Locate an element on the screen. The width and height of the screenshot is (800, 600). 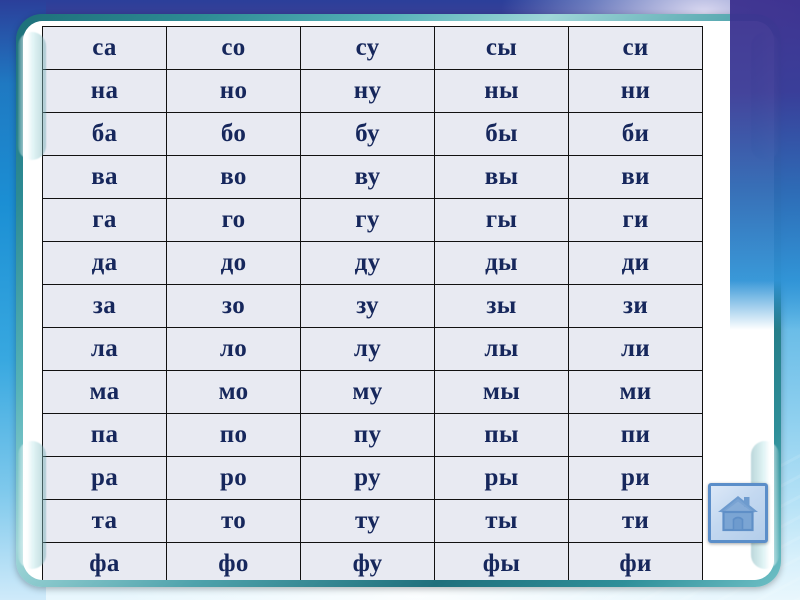
table-row: га го гу гы ги is located at coordinates (372, 220).